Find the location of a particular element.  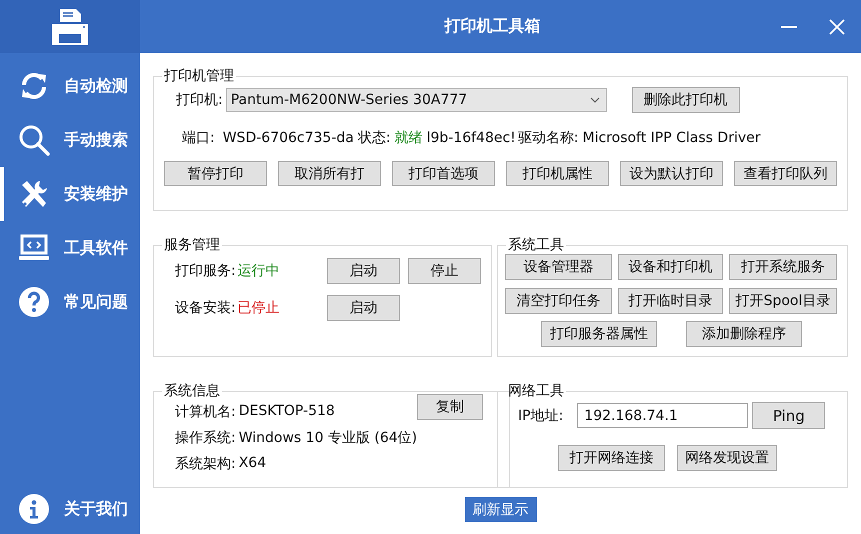

action-button: 暂停打印 is located at coordinates (215, 173).